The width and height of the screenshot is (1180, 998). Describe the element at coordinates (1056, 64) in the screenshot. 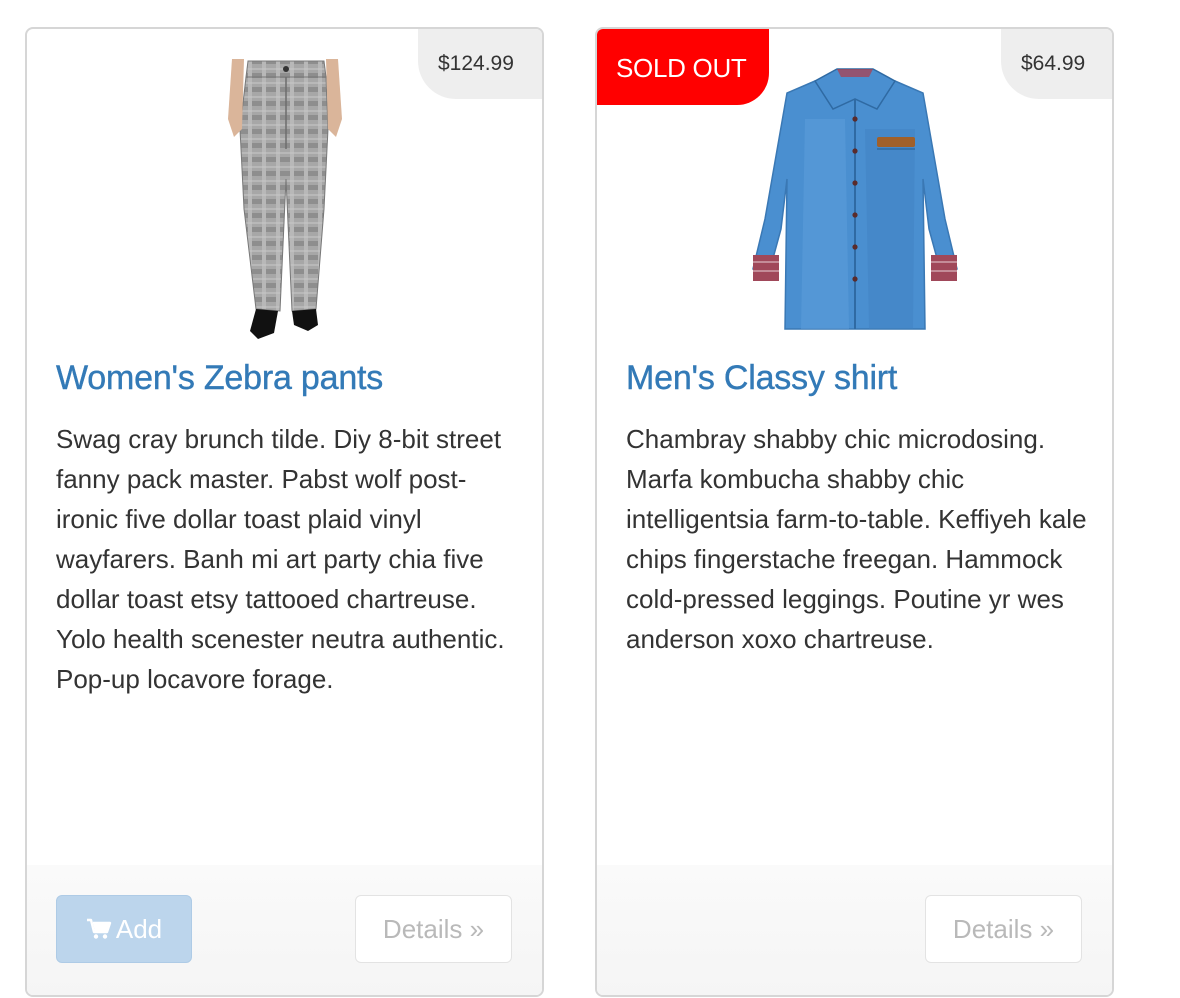

I see `price-tag: $64.99` at that location.